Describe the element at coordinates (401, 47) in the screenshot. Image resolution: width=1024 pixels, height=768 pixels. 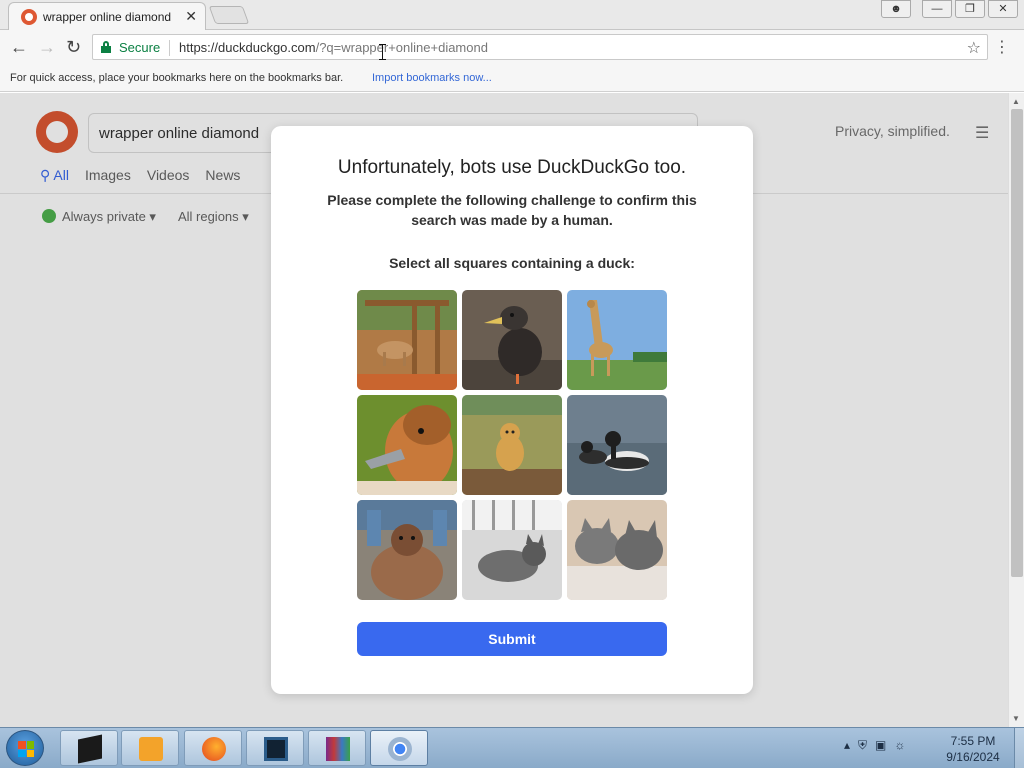
I see `url-query: /?q=wrapper+online+diamond` at that location.